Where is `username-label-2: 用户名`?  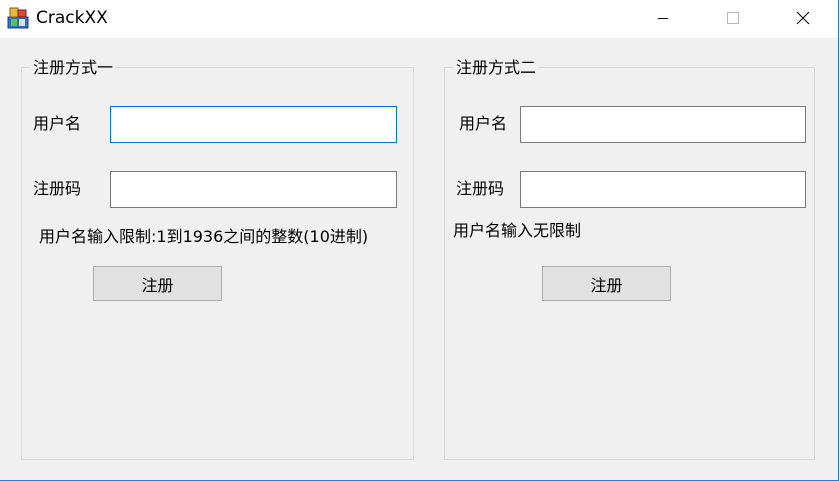 username-label-2: 用户名 is located at coordinates (483, 123).